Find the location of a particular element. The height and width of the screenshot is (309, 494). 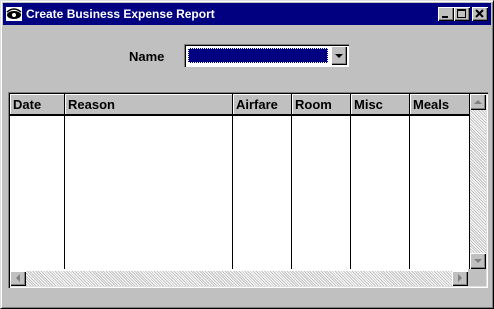

close-button is located at coordinates (480, 14).